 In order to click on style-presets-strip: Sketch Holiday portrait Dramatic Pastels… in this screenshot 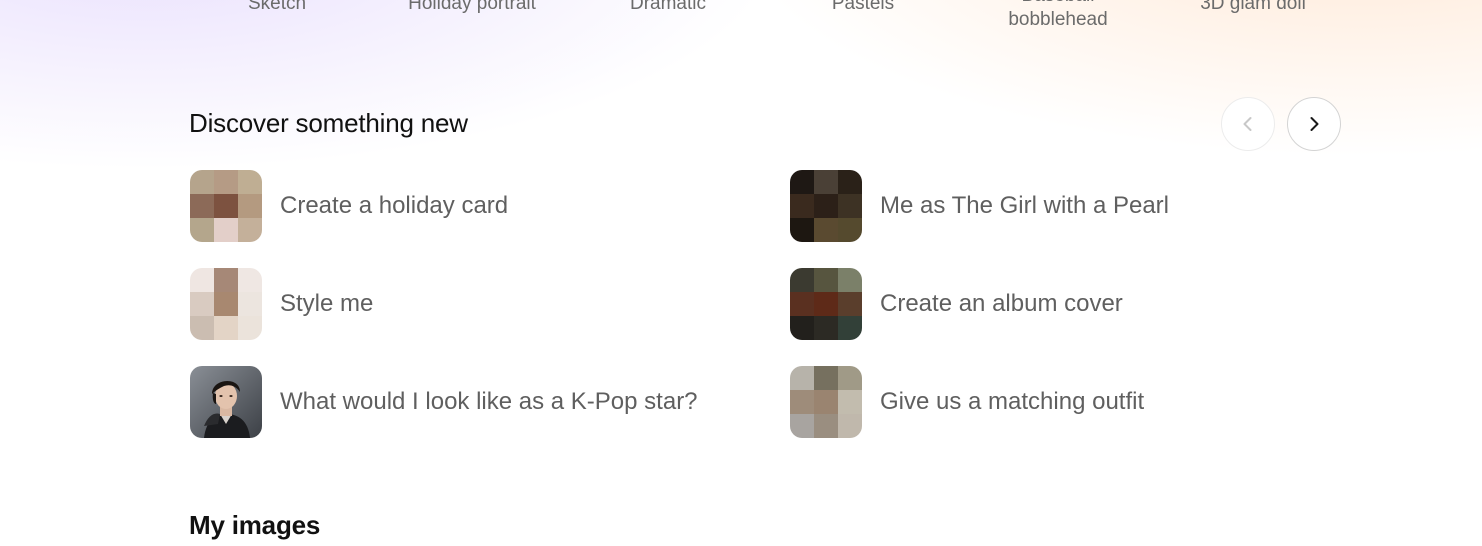, I will do `click(741, 20)`.